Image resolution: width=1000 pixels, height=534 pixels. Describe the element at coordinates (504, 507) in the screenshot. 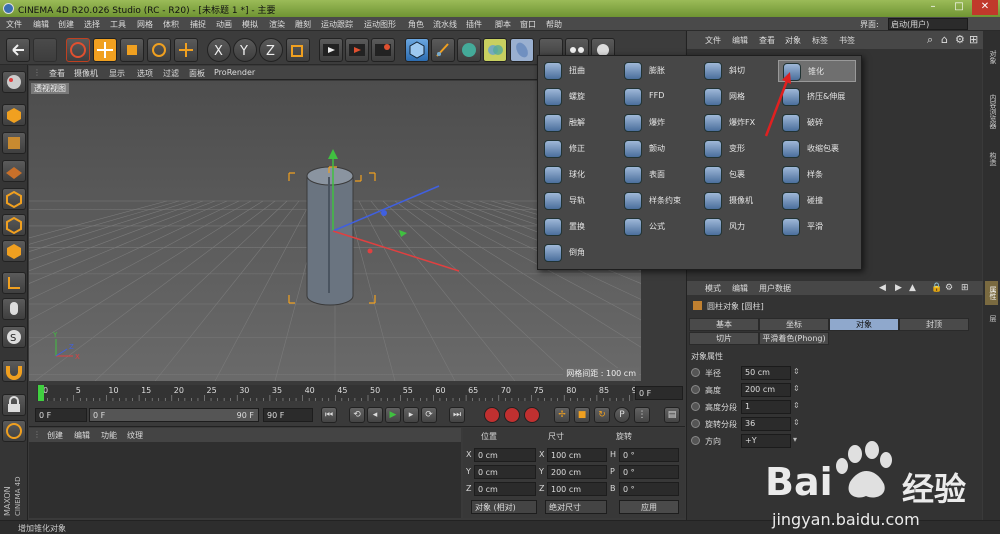

I see `coordinate-mode-select: 对象 (相对)` at that location.